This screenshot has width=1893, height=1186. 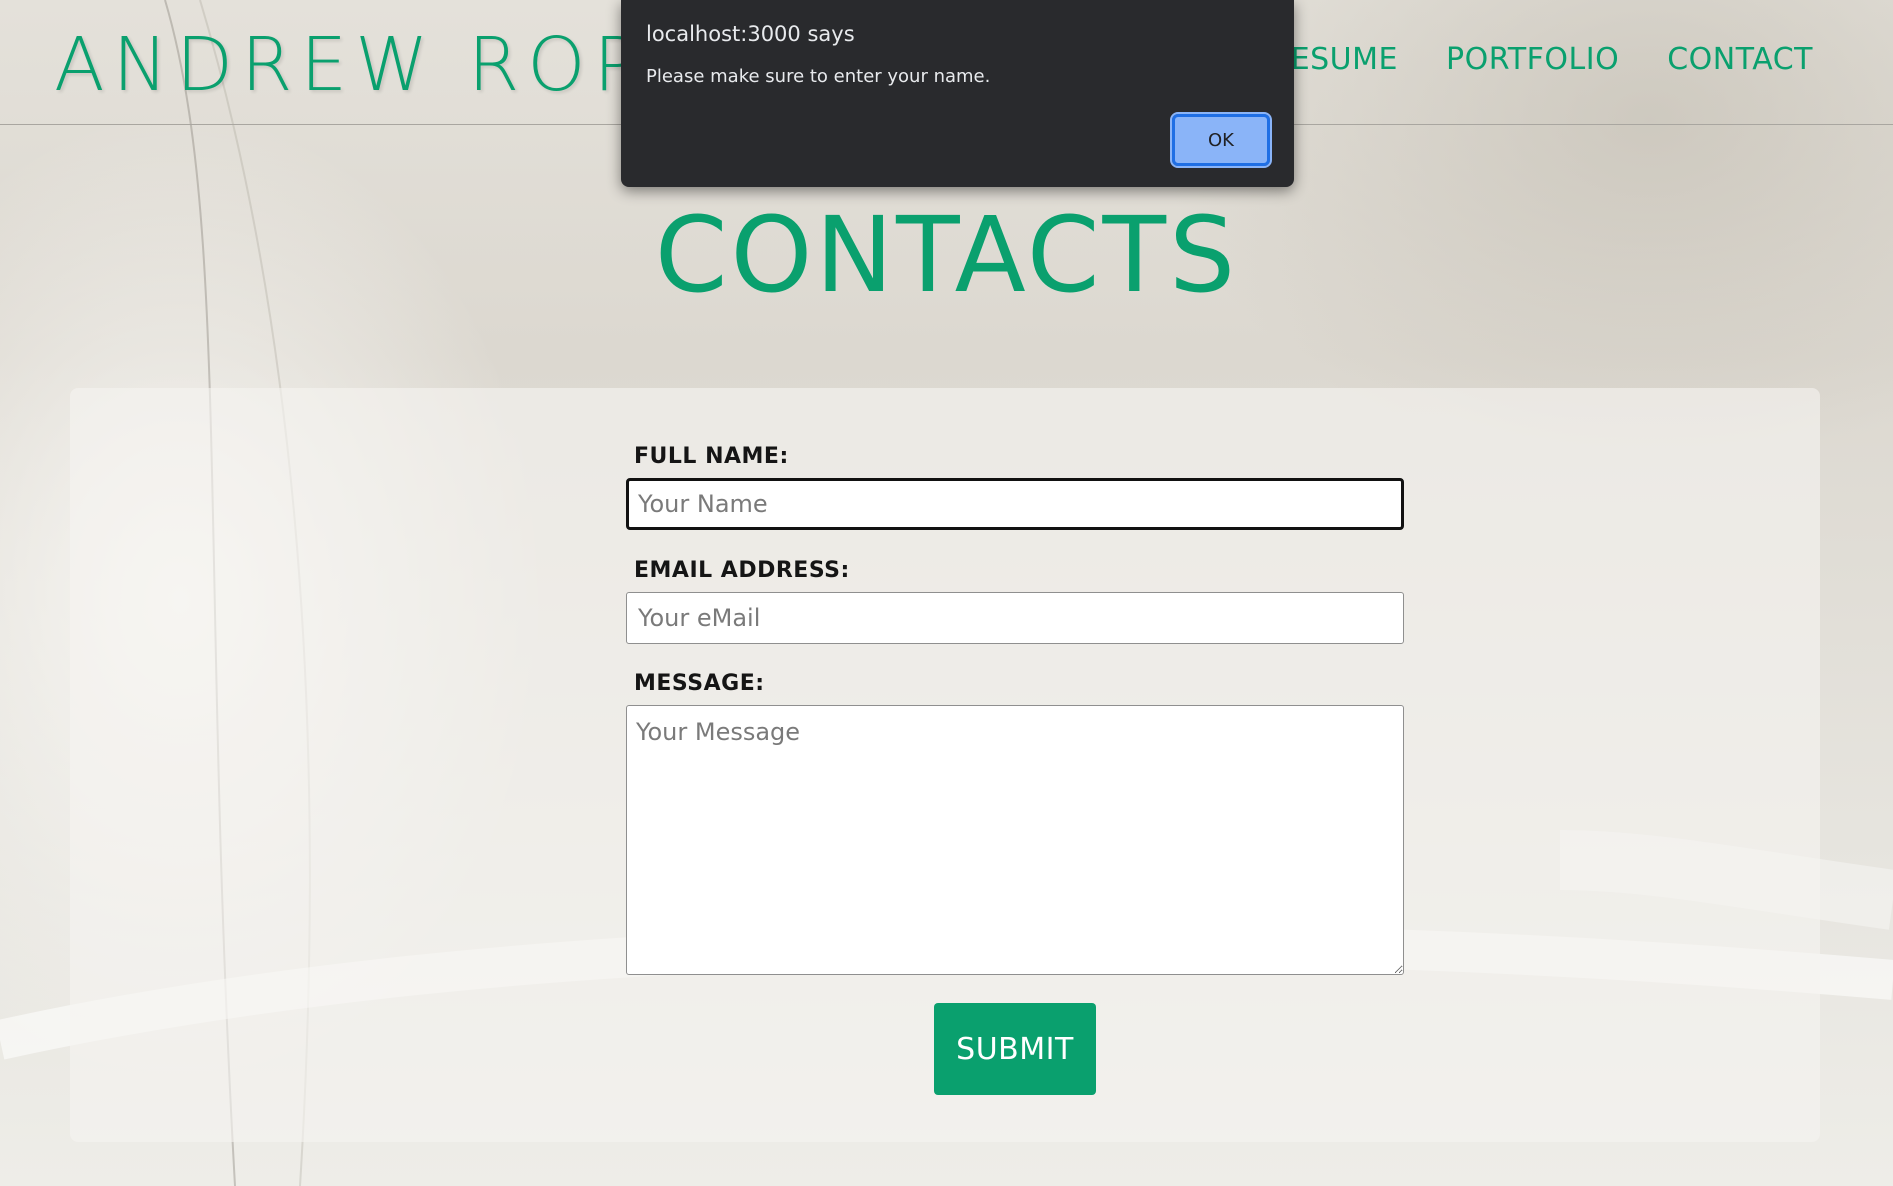 I want to click on nav-link-portfolio: PORTFOLIO, so click(x=1532, y=59).